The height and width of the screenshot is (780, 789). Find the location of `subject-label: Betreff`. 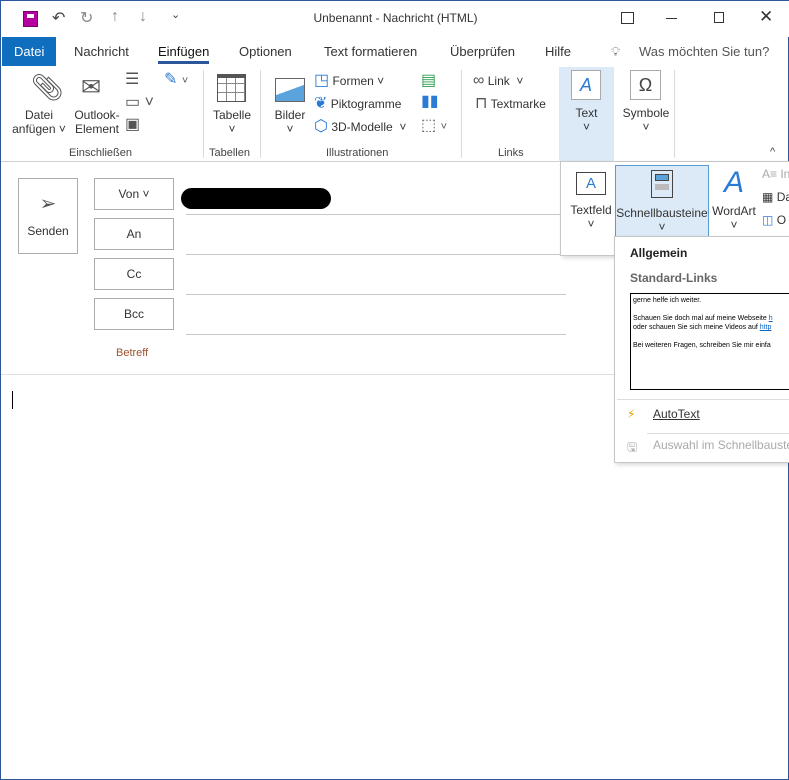

subject-label: Betreff is located at coordinates (132, 353).